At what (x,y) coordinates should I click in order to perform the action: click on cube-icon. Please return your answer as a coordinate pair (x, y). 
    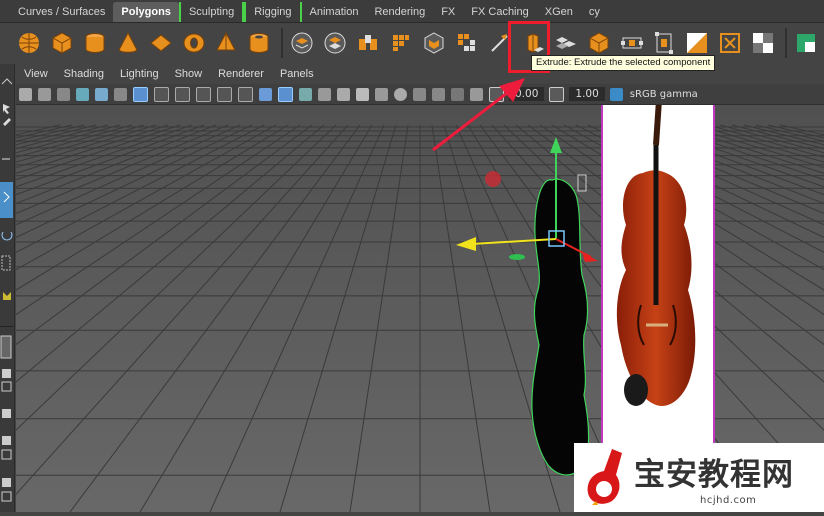
    Looking at the image, I should click on (62, 43).